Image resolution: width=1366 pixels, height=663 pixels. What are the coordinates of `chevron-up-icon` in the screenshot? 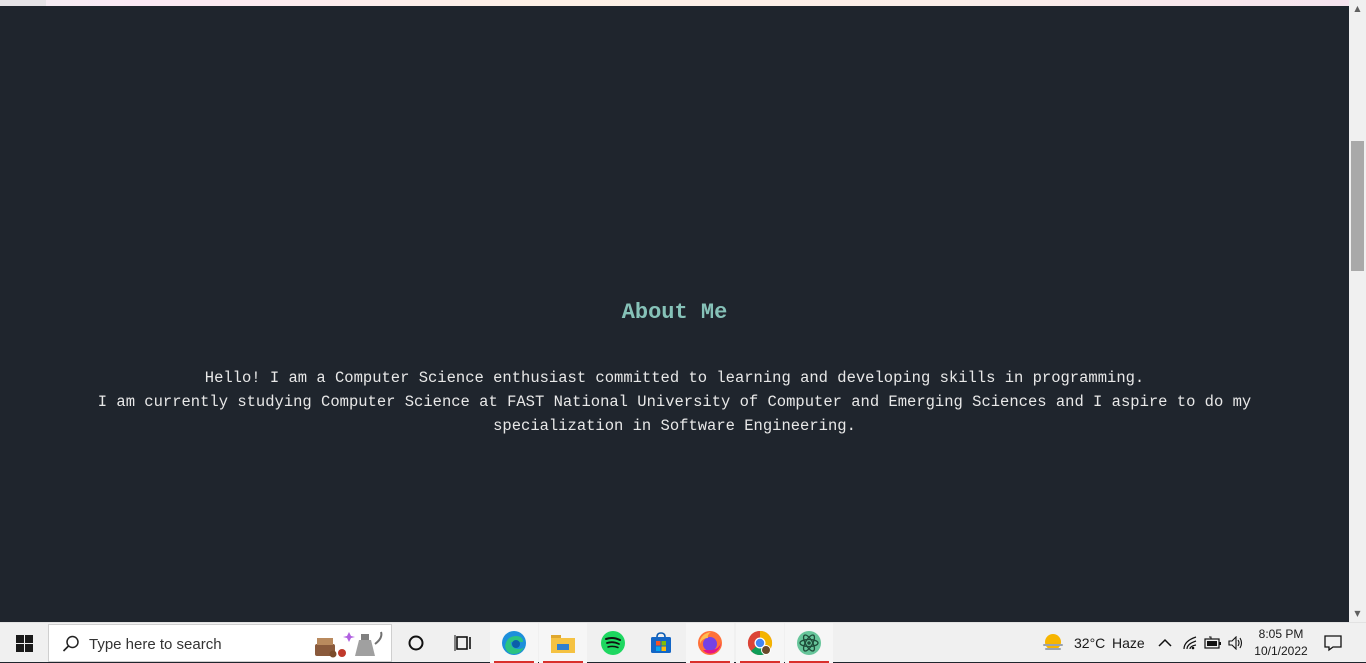 It's located at (1165, 642).